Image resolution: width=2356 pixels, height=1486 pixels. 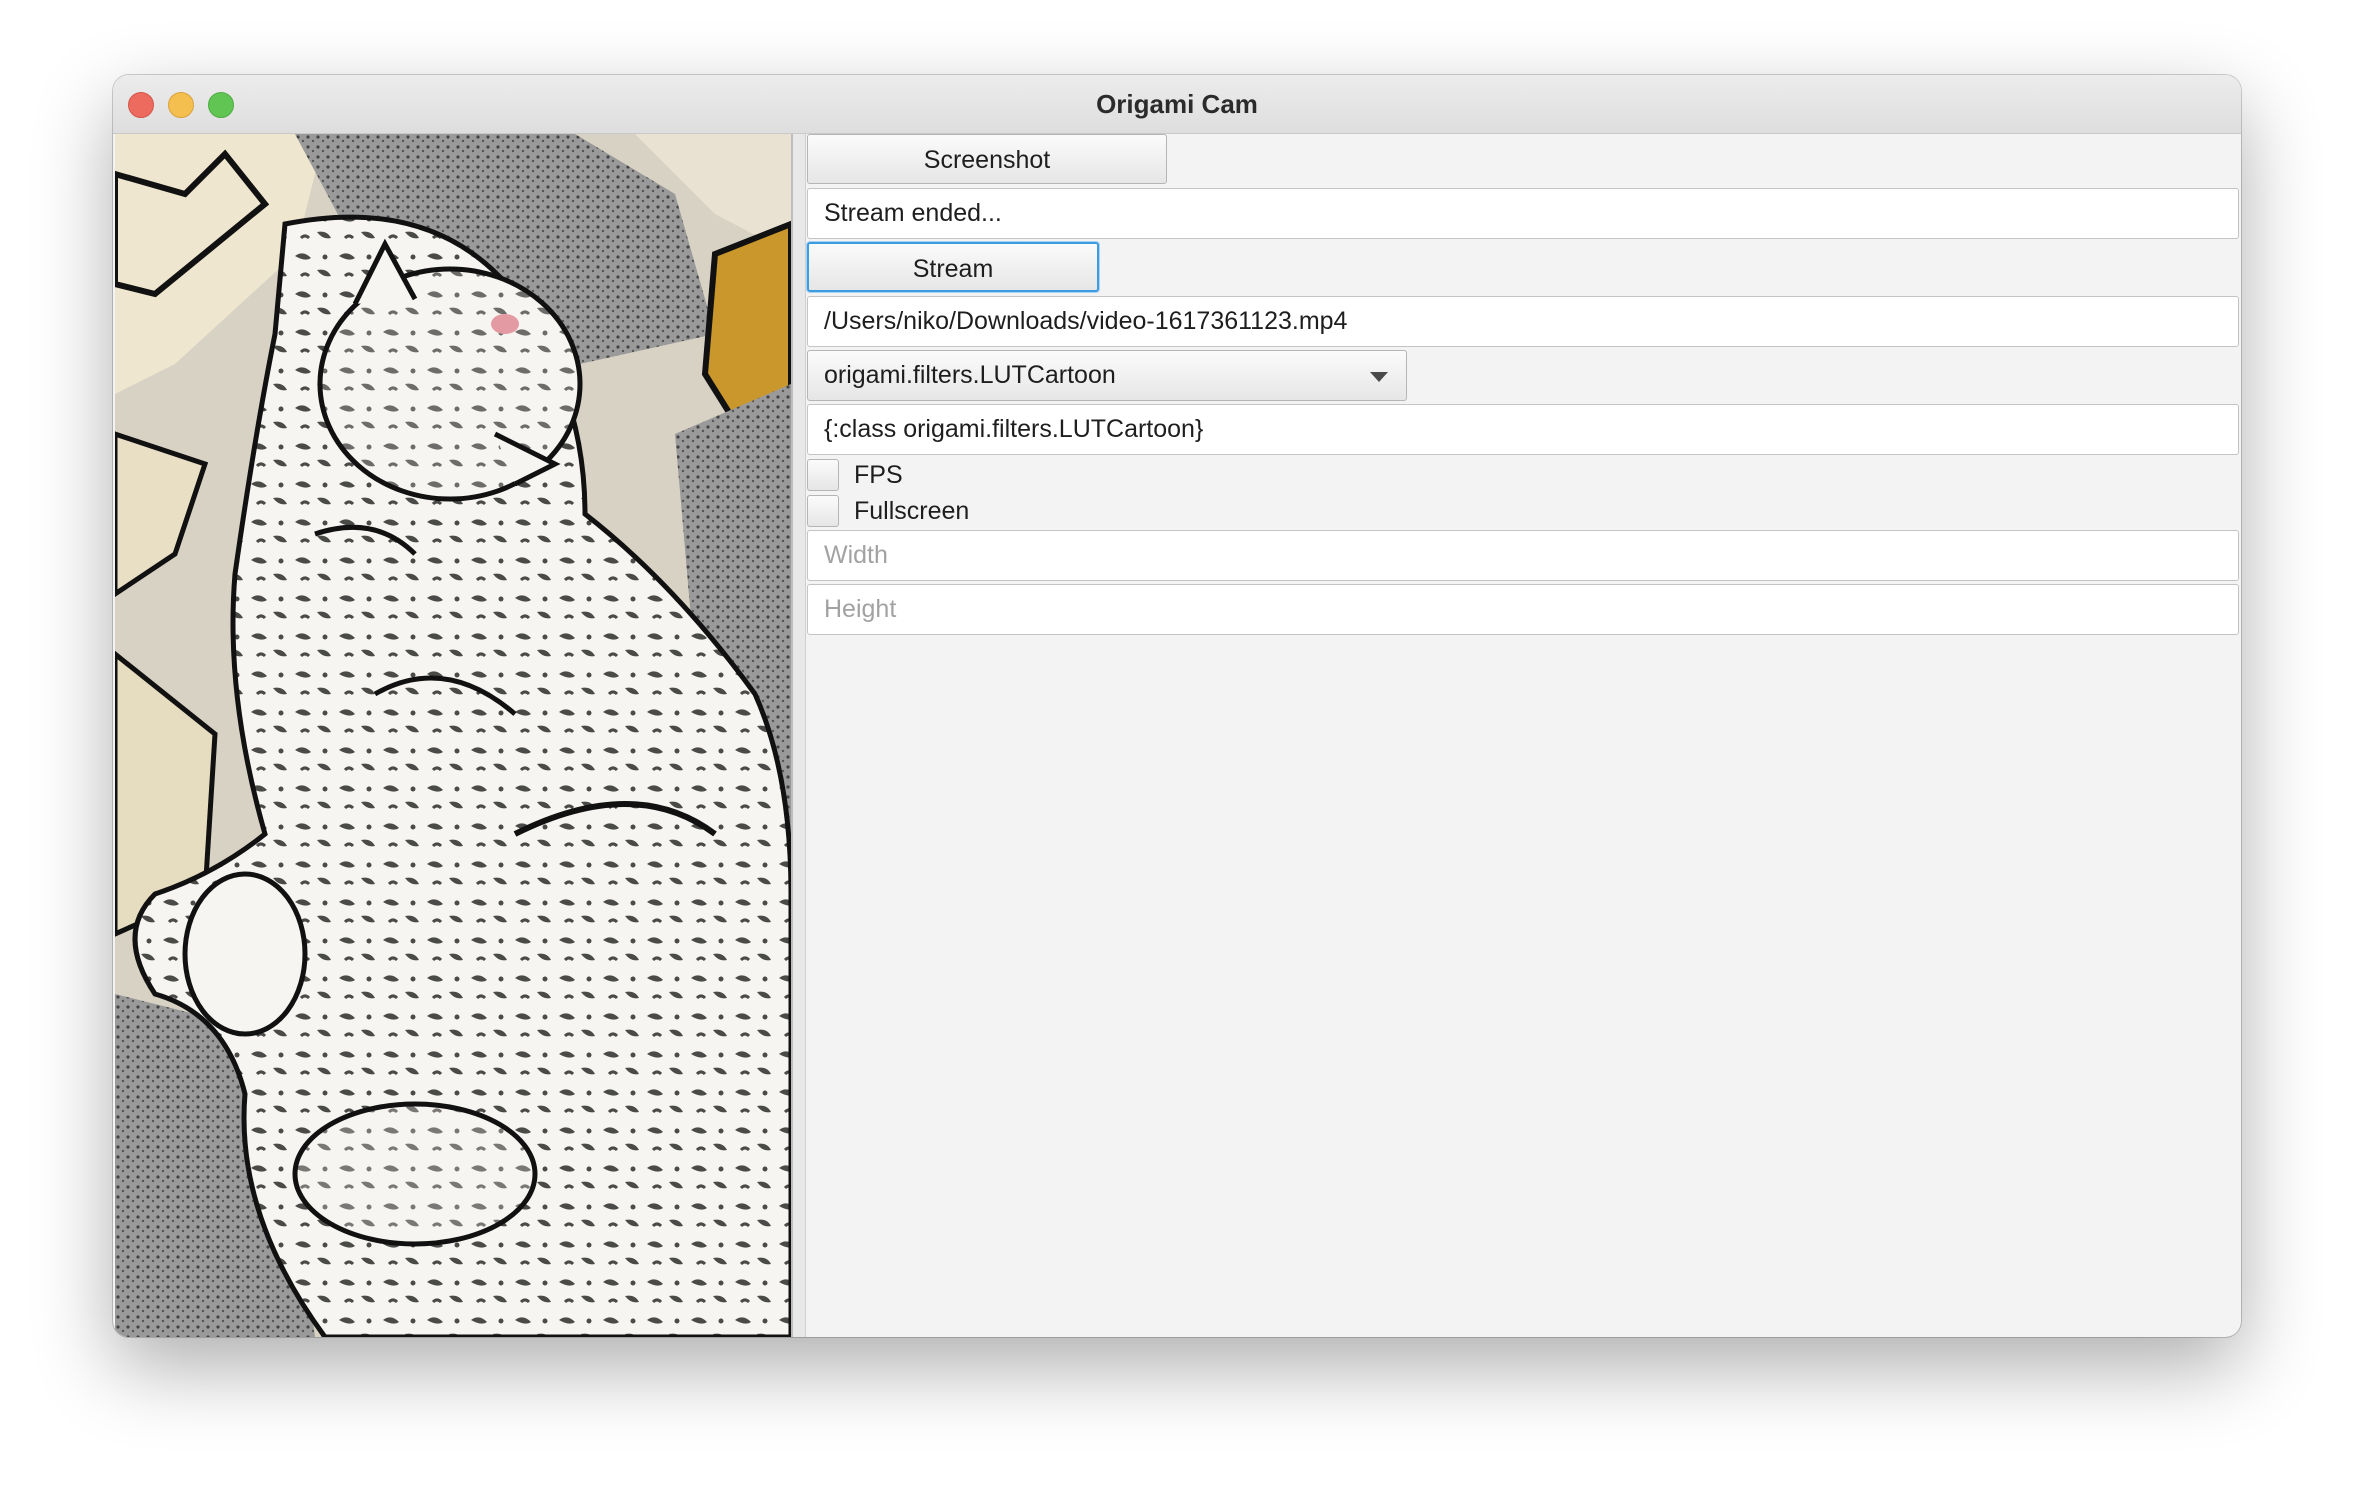 I want to click on window-title: Origami Cam, so click(x=1177, y=104).